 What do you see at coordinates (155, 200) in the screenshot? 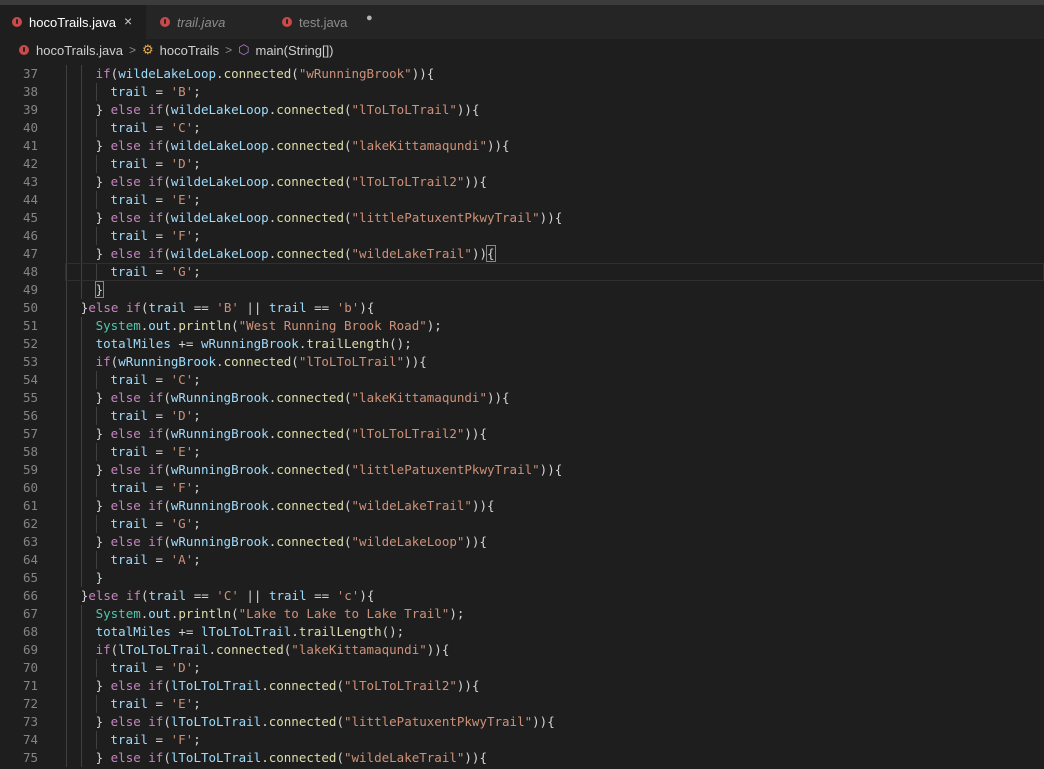
I see `code-text: trail = 'E';` at bounding box center [155, 200].